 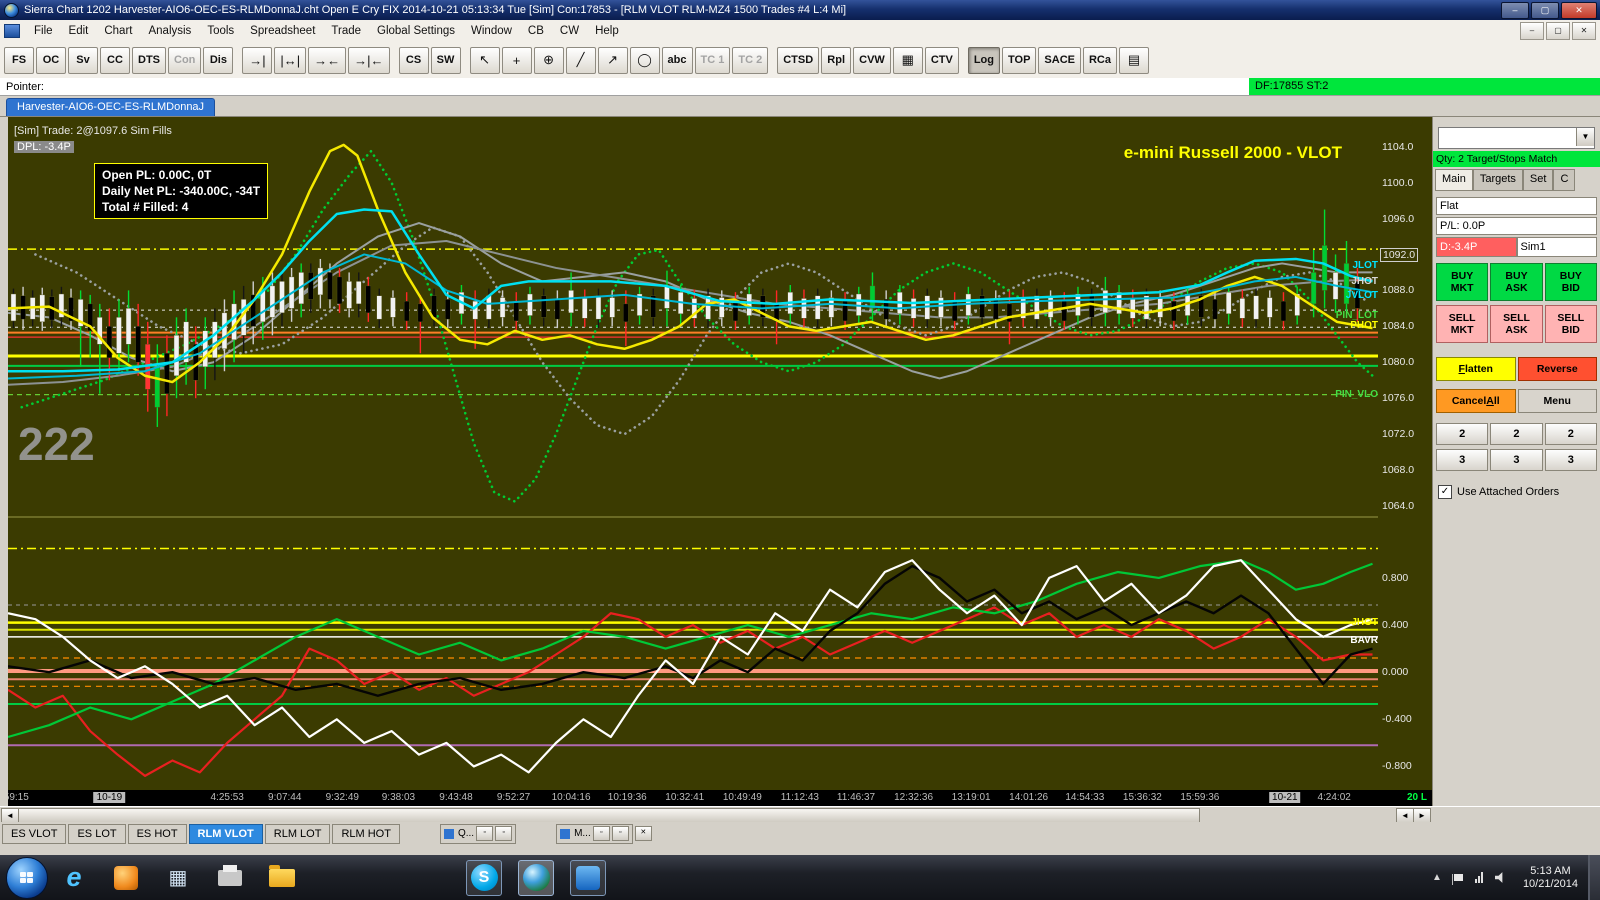 I want to click on menu-item-chart: Chart, so click(x=118, y=31).